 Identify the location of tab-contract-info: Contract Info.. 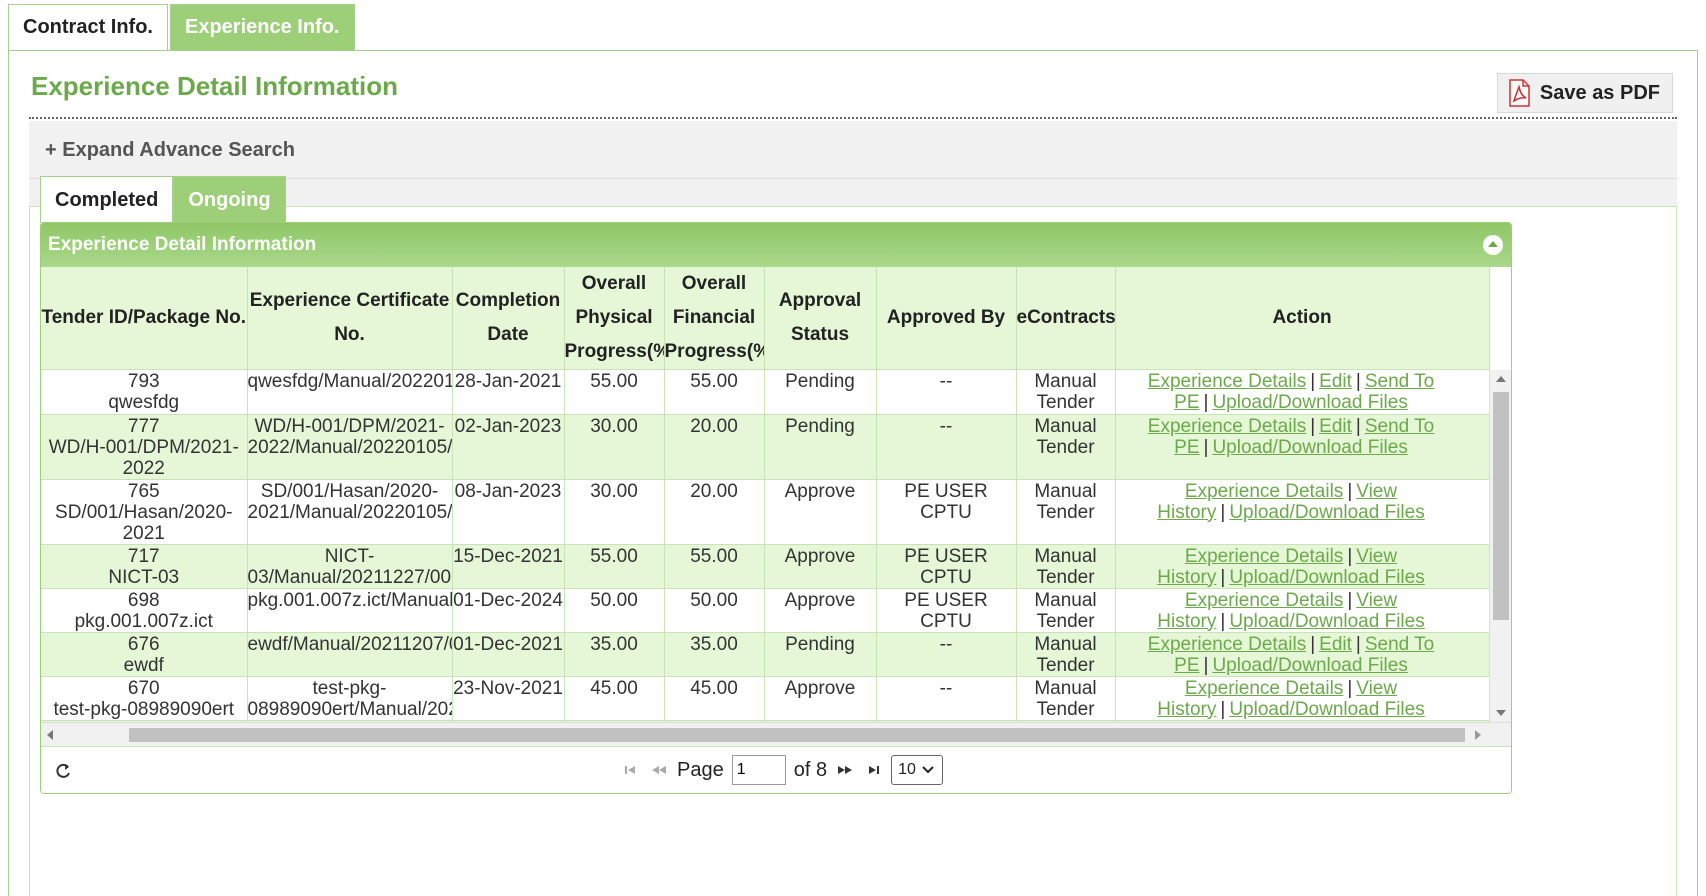
(88, 27).